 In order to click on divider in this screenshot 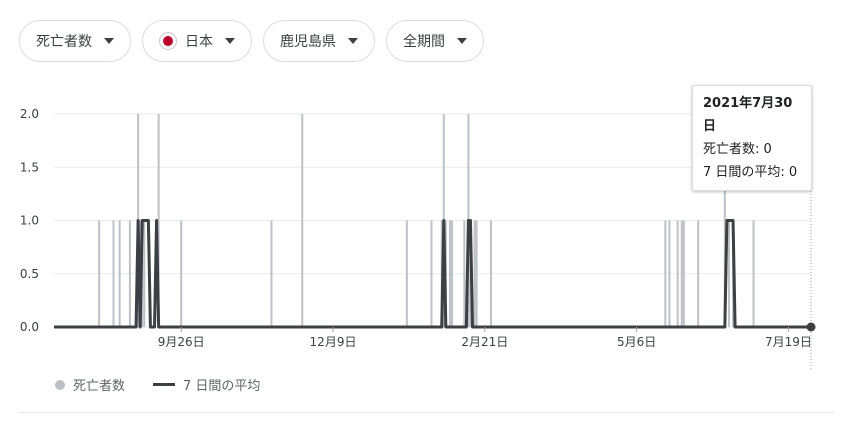, I will do `click(427, 412)`.